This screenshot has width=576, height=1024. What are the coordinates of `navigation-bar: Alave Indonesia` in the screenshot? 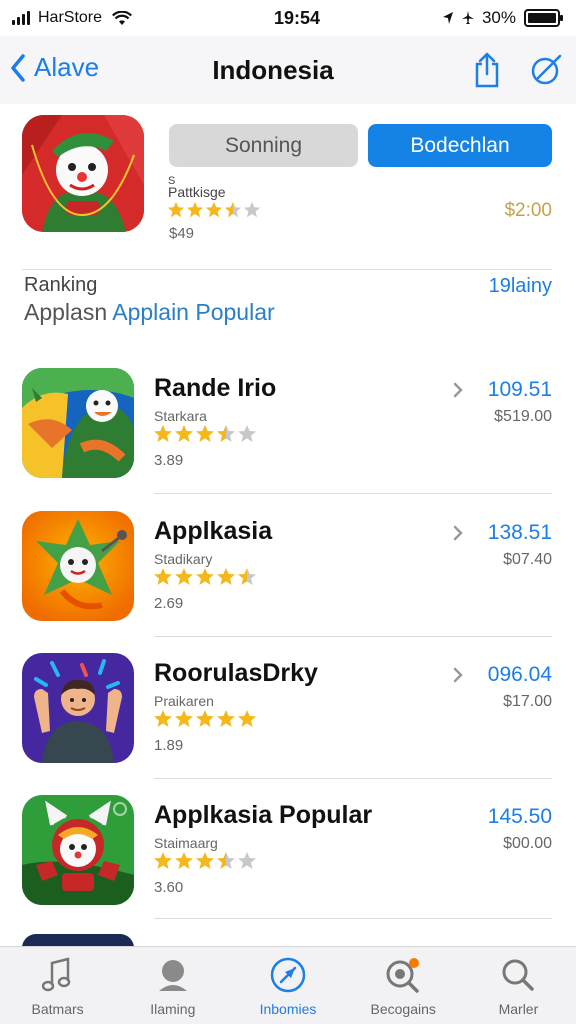 It's located at (288, 70).